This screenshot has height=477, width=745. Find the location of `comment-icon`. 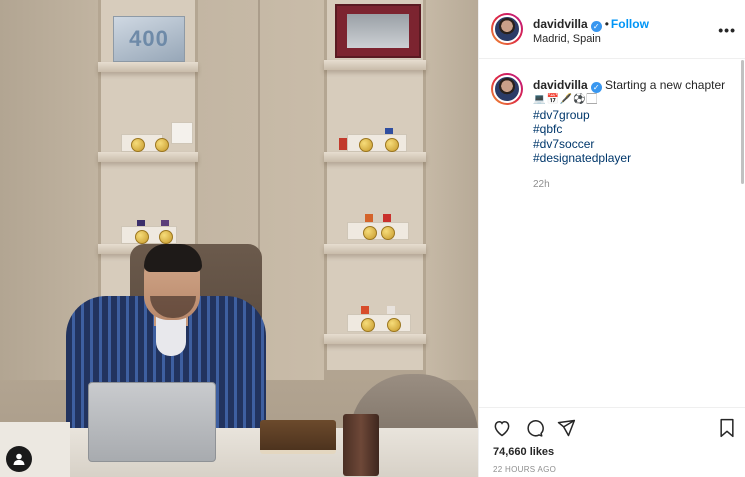

comment-icon is located at coordinates (534, 428).